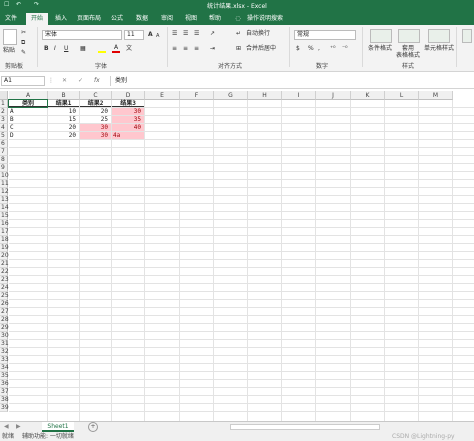 This screenshot has height=441, width=474. Describe the element at coordinates (299, 95) in the screenshot. I see `column-header-i: I` at that location.